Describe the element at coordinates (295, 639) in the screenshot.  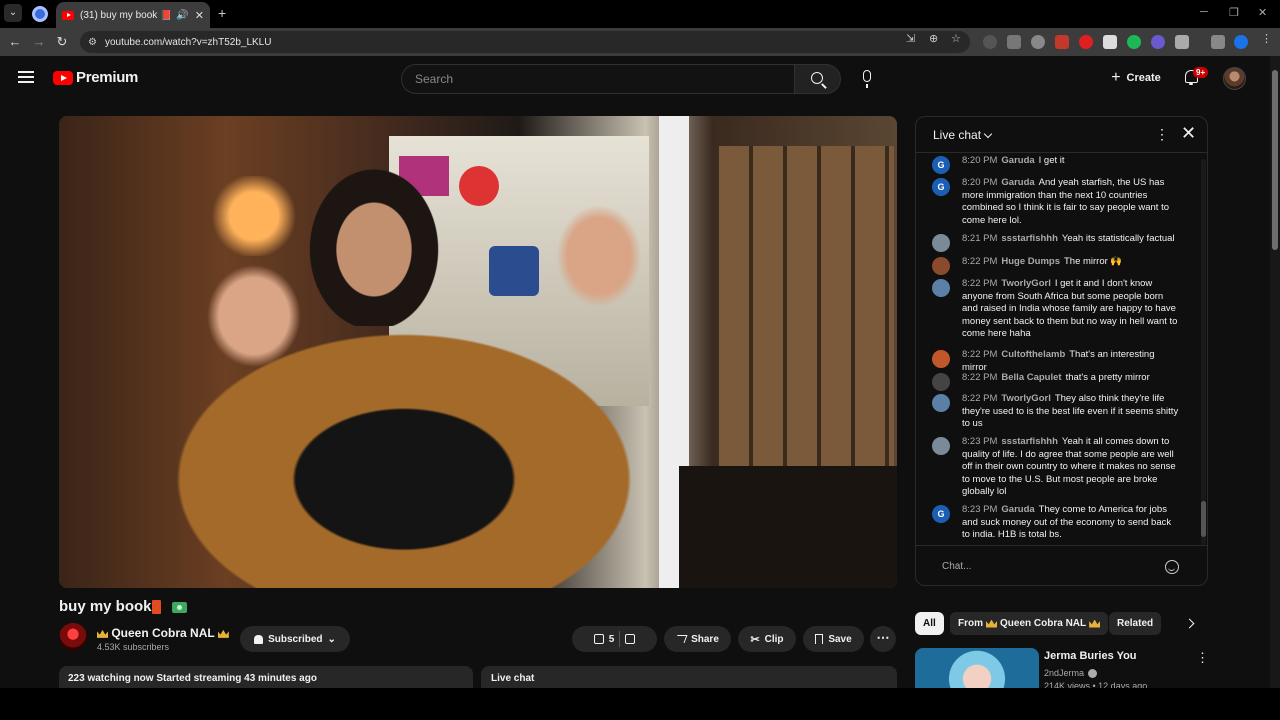
I see `subscribed-button: Subscribed ⌄` at that location.